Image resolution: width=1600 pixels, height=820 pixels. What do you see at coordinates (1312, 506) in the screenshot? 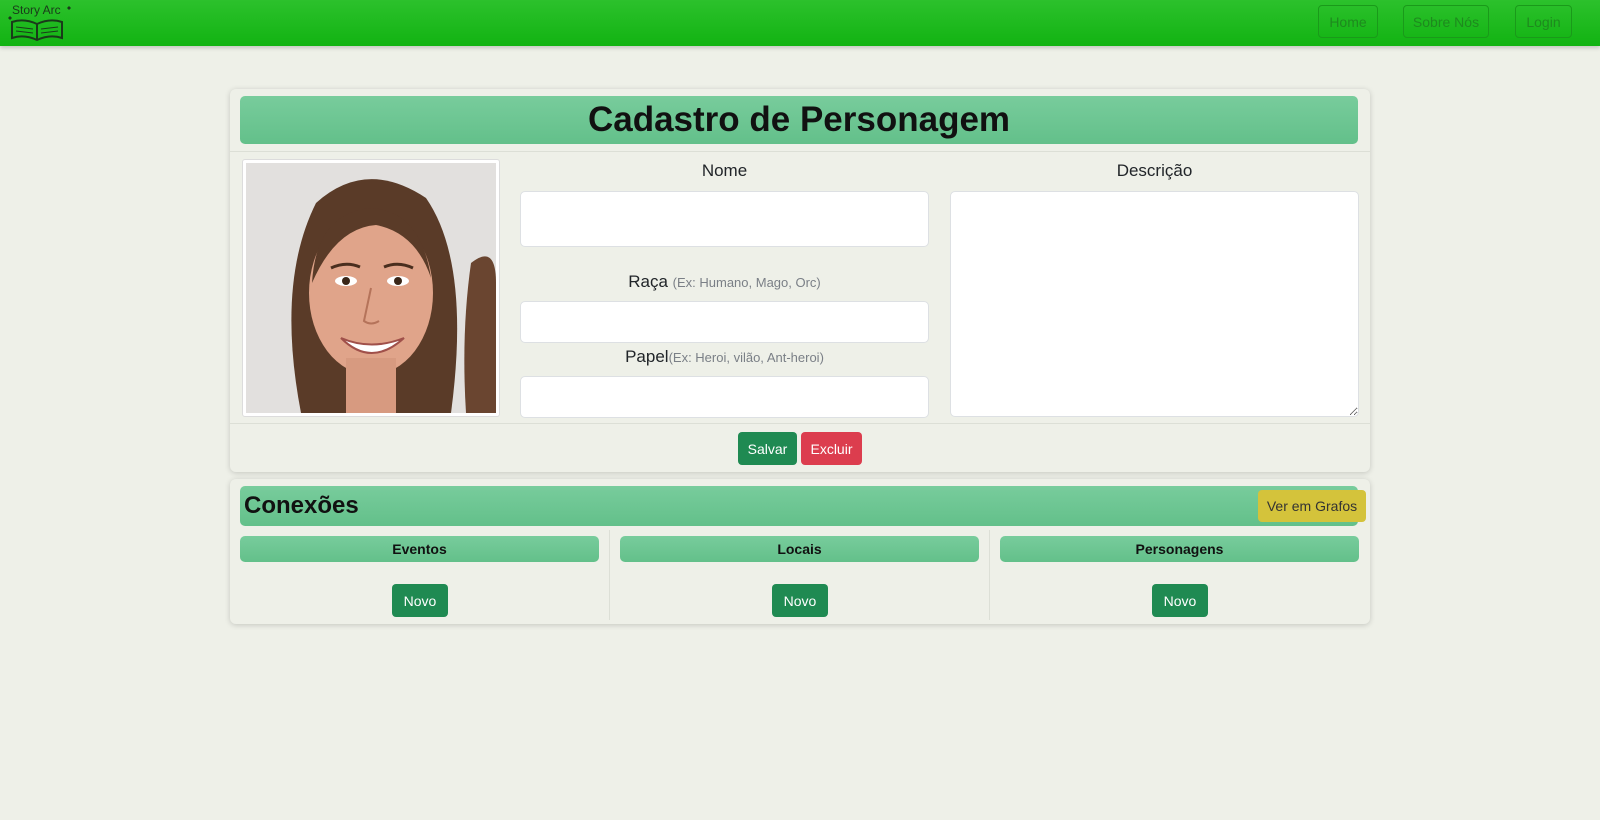
I see `view-graph-button: Ver em Grafos` at bounding box center [1312, 506].